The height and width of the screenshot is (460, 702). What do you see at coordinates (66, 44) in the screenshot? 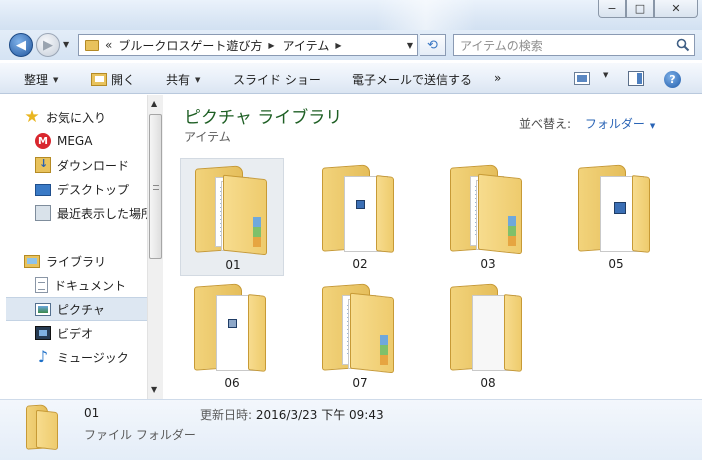
I see `recent-pages-dropdown: ▼` at bounding box center [66, 44].